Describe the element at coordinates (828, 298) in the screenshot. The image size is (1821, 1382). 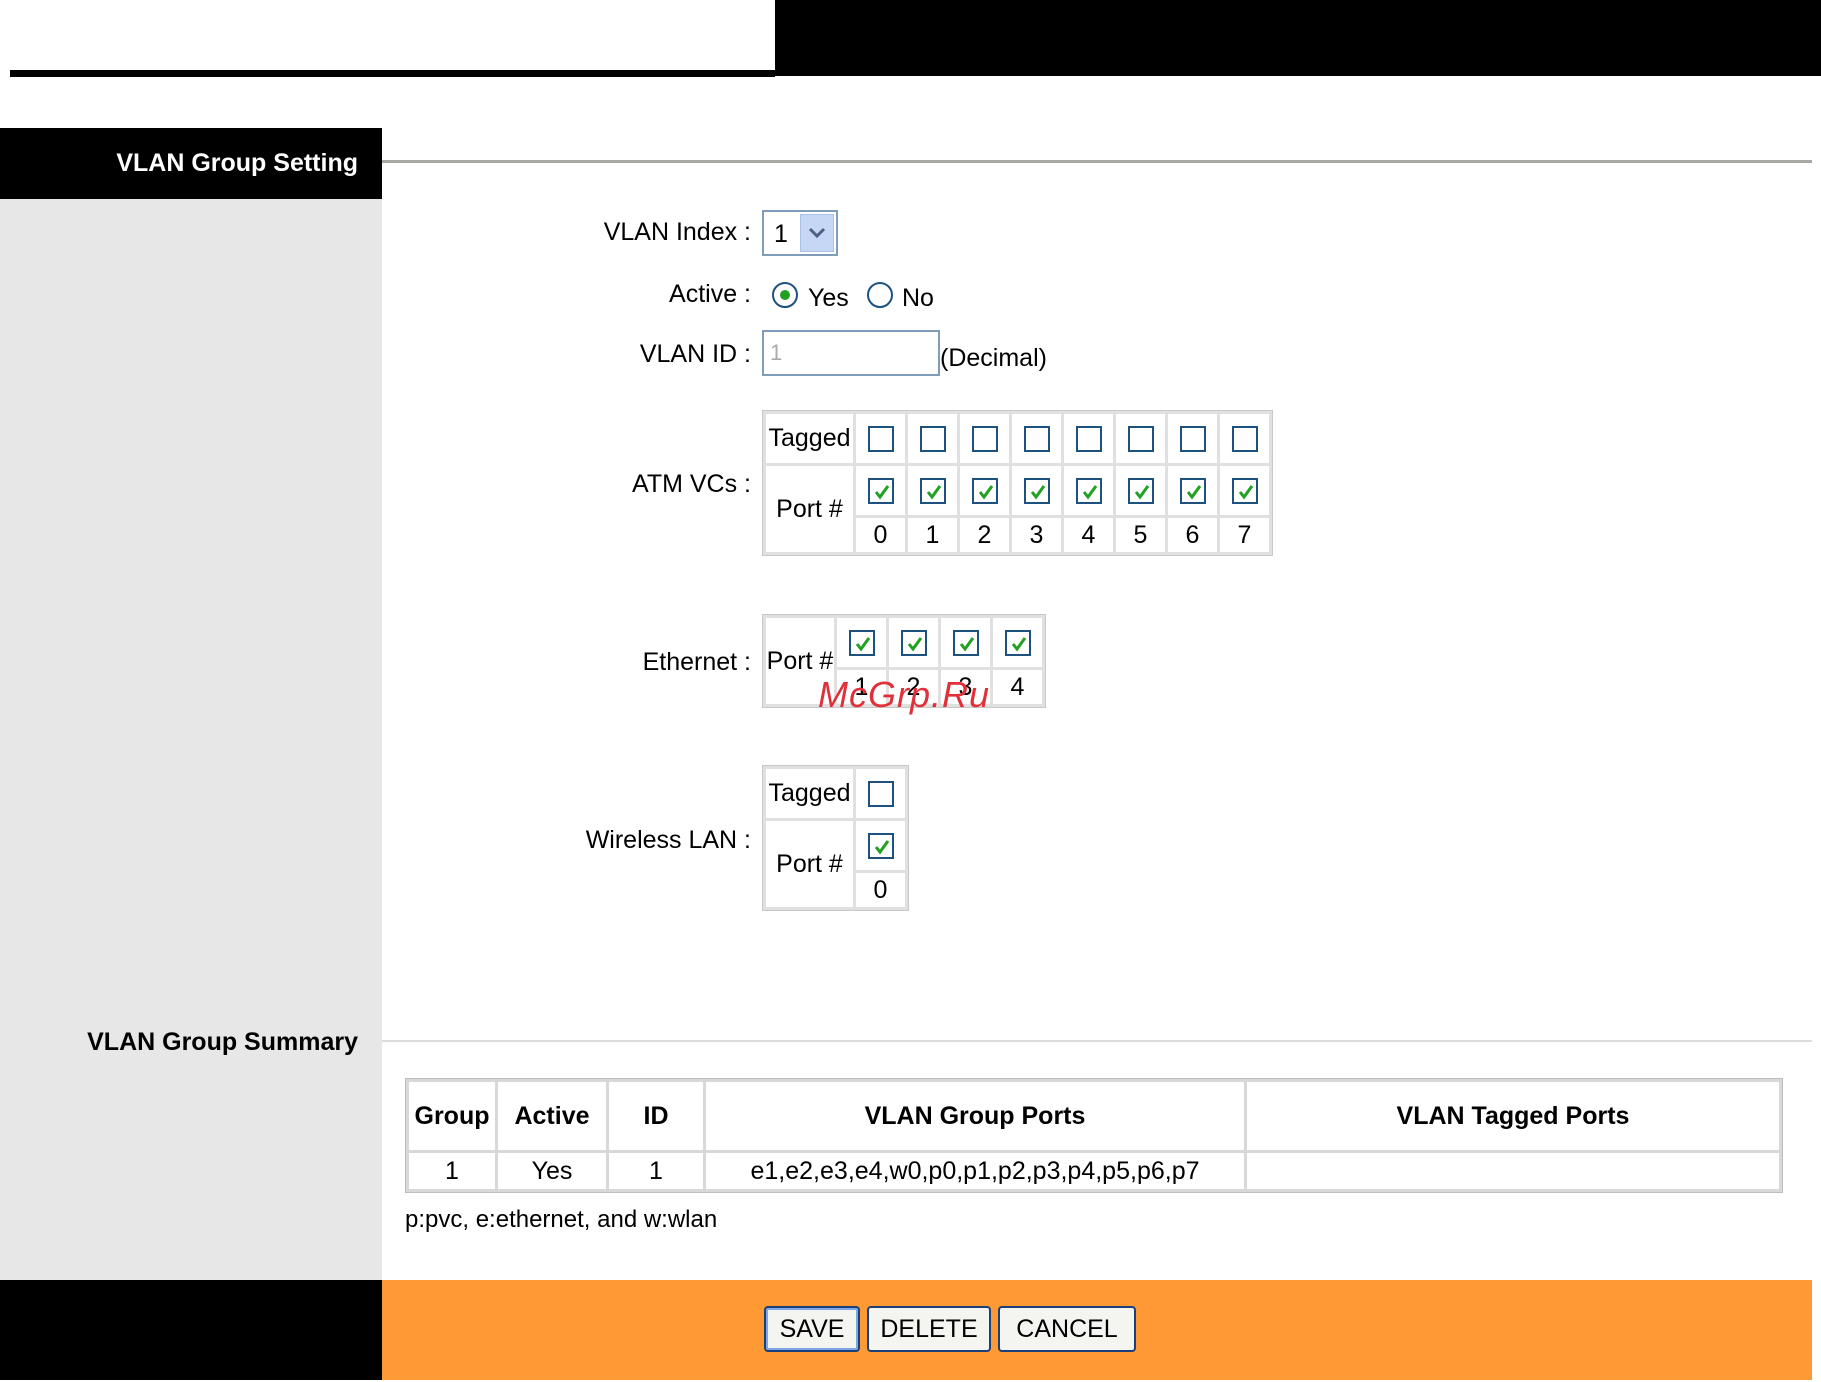
I see `active-yes-label: Yes` at that location.